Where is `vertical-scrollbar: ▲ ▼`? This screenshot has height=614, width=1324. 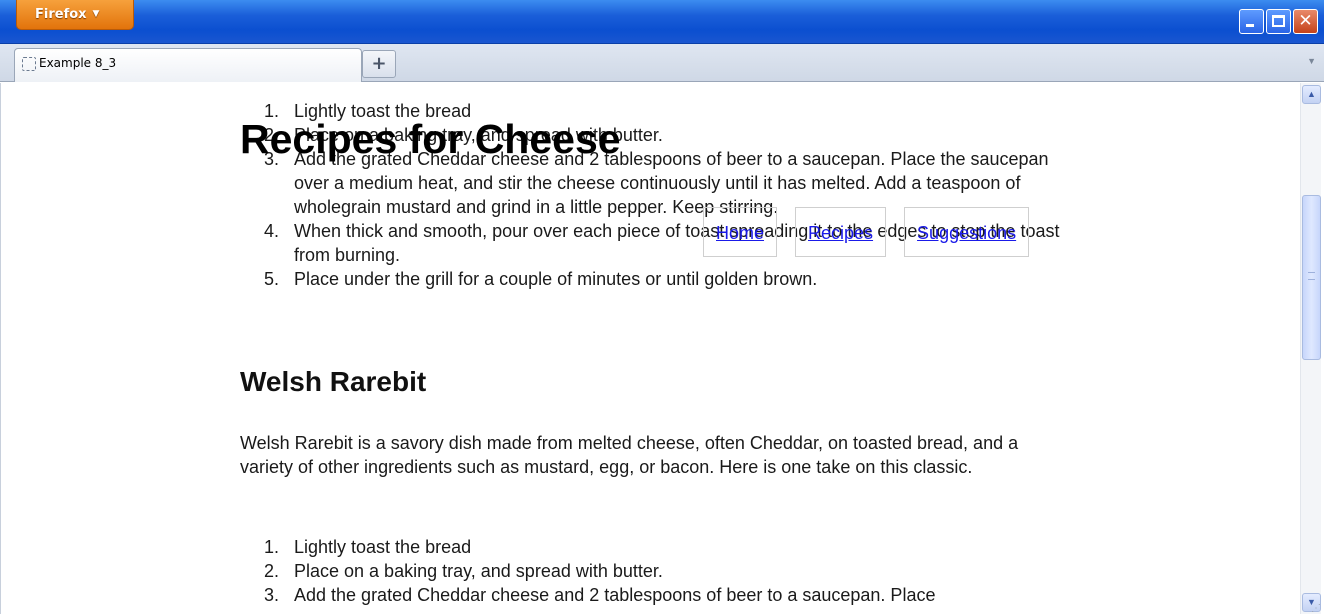
vertical-scrollbar: ▲ ▼ is located at coordinates (1310, 348).